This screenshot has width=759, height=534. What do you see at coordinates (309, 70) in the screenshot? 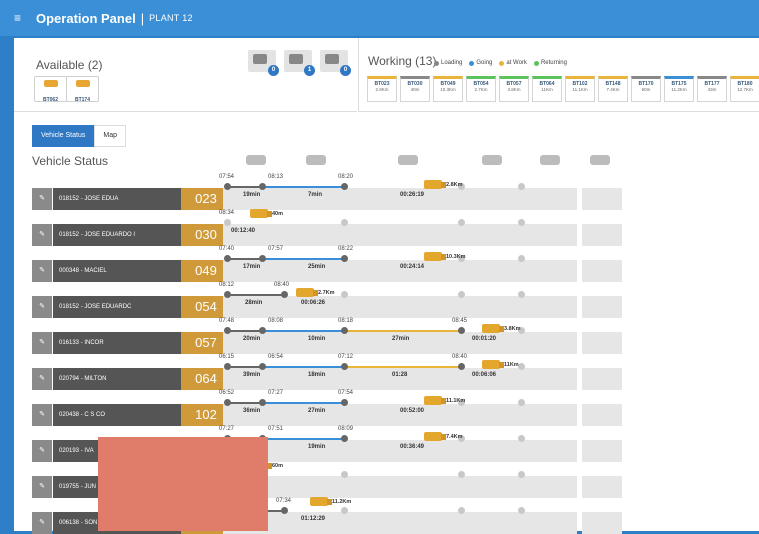
I see `stat-badge: 1` at bounding box center [309, 70].